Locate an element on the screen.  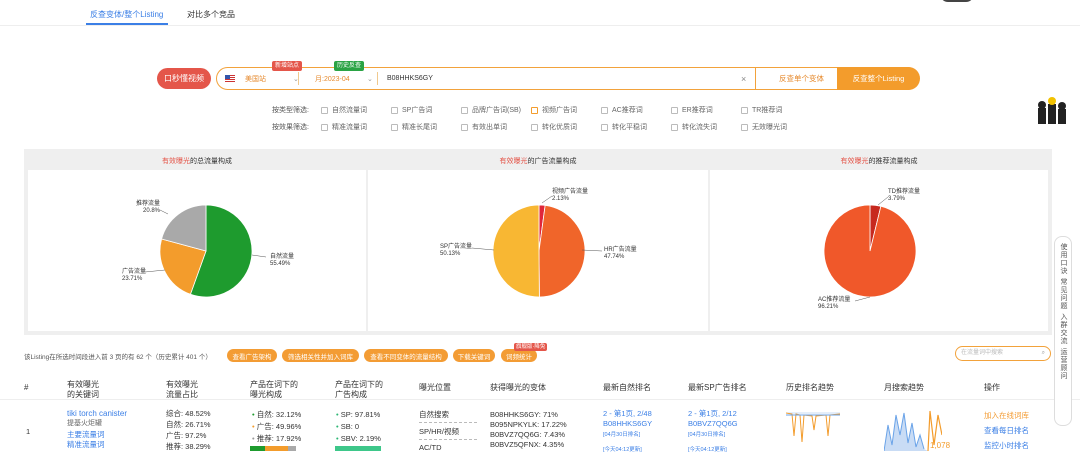
column-header-line: 最新SP广告排名 is located at coordinates (717, 387).